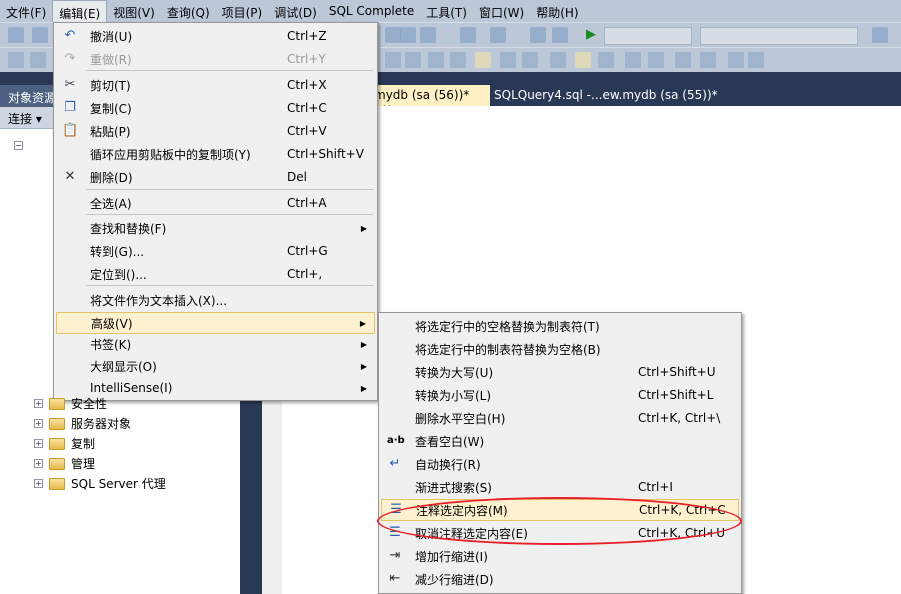 This screenshot has width=901, height=594. What do you see at coordinates (215, 228) in the screenshot?
I see `menu-item: 查找和替换(F) ▶` at bounding box center [215, 228].